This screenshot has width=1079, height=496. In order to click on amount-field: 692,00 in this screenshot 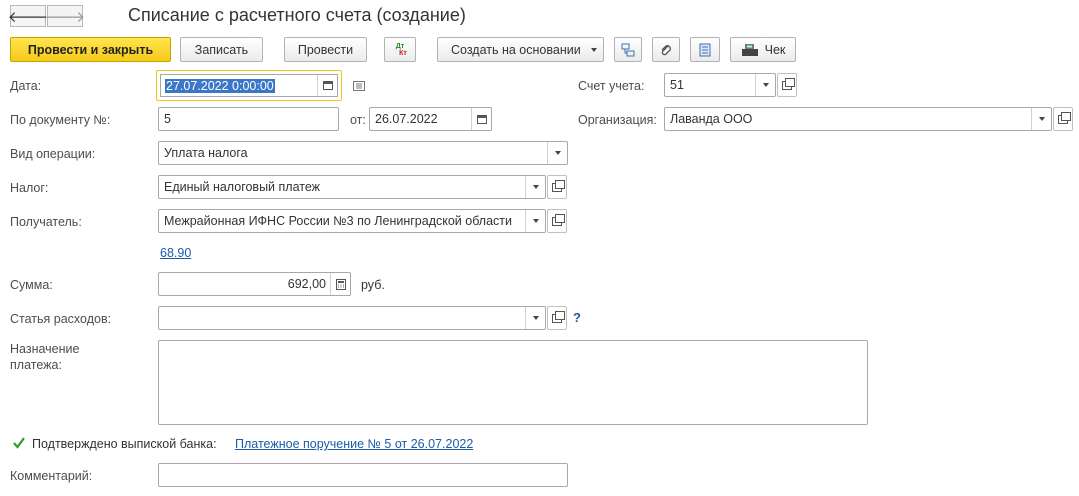, I will do `click(254, 284)`.